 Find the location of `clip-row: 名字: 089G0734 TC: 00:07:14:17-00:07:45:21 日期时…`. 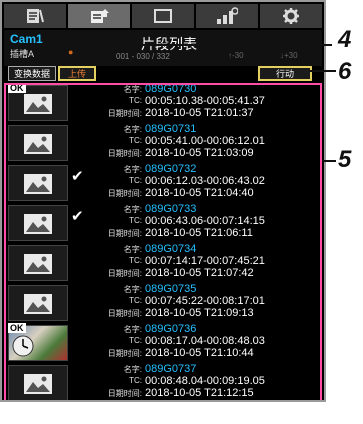

clip-row: 名字: 089G0734 TC: 00:07:14:17-00:07:45:21 日期时… is located at coordinates (163, 262).